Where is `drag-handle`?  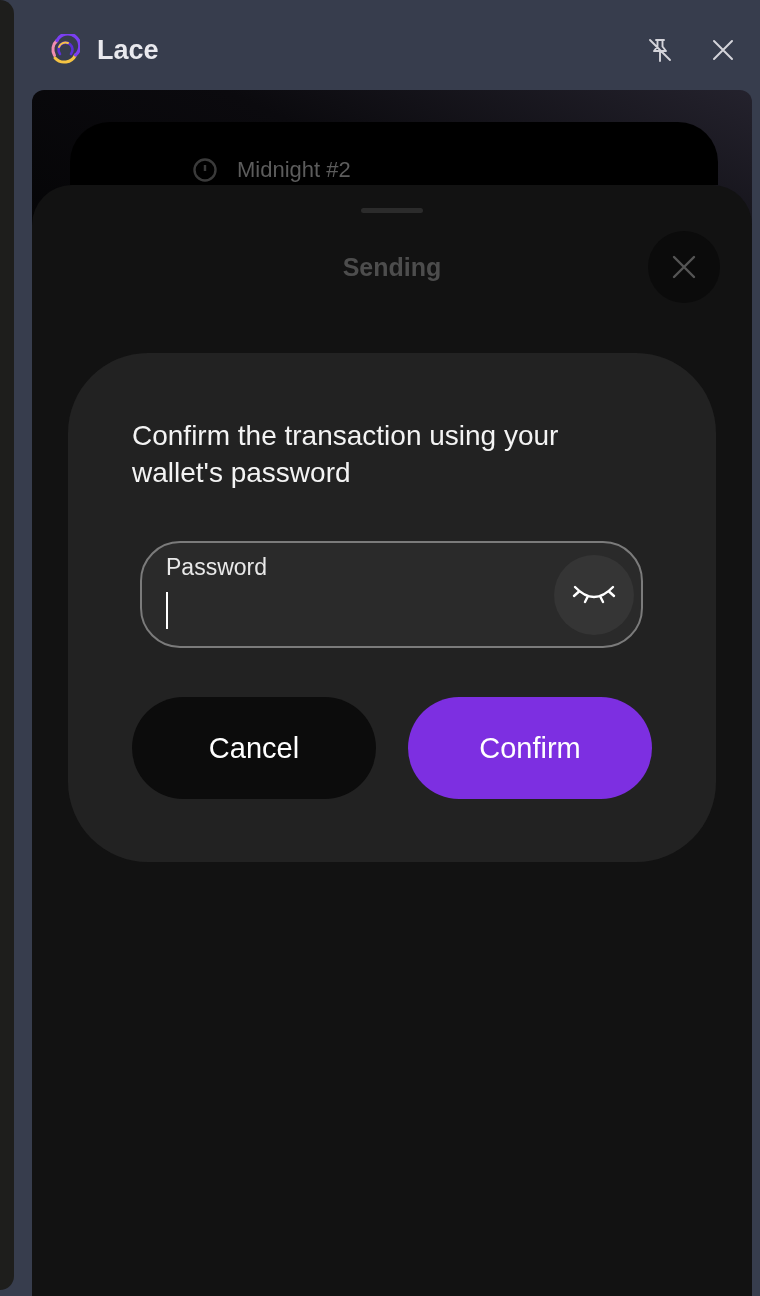
drag-handle is located at coordinates (392, 210).